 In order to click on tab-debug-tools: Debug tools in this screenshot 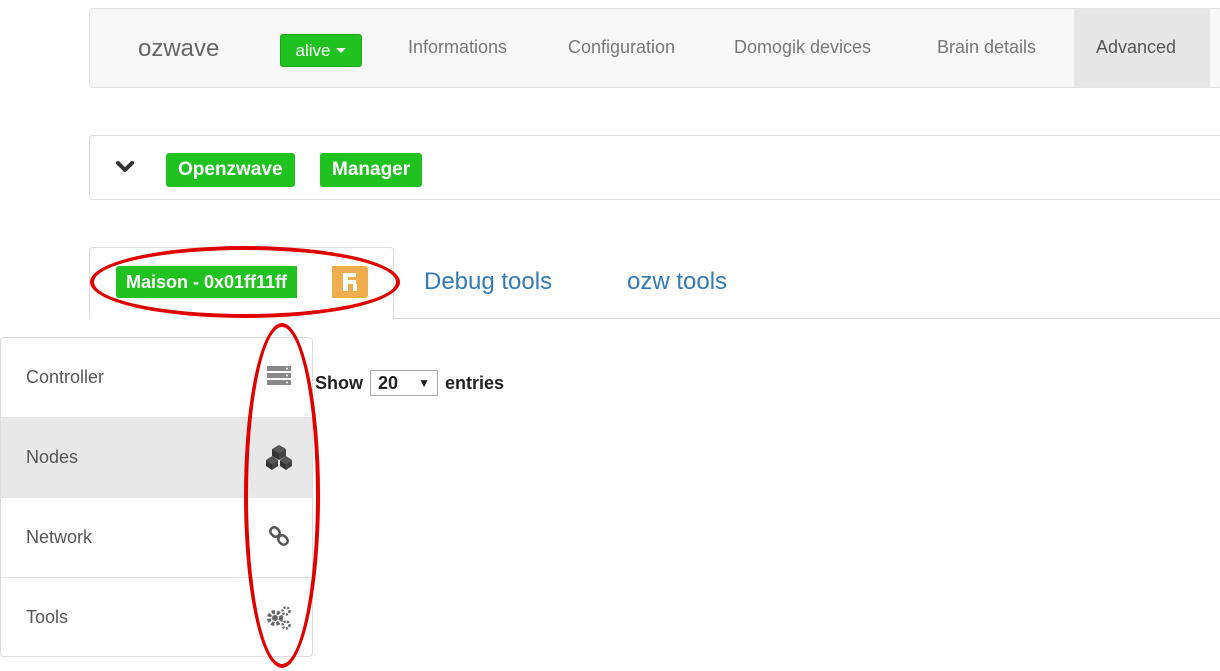, I will do `click(488, 282)`.